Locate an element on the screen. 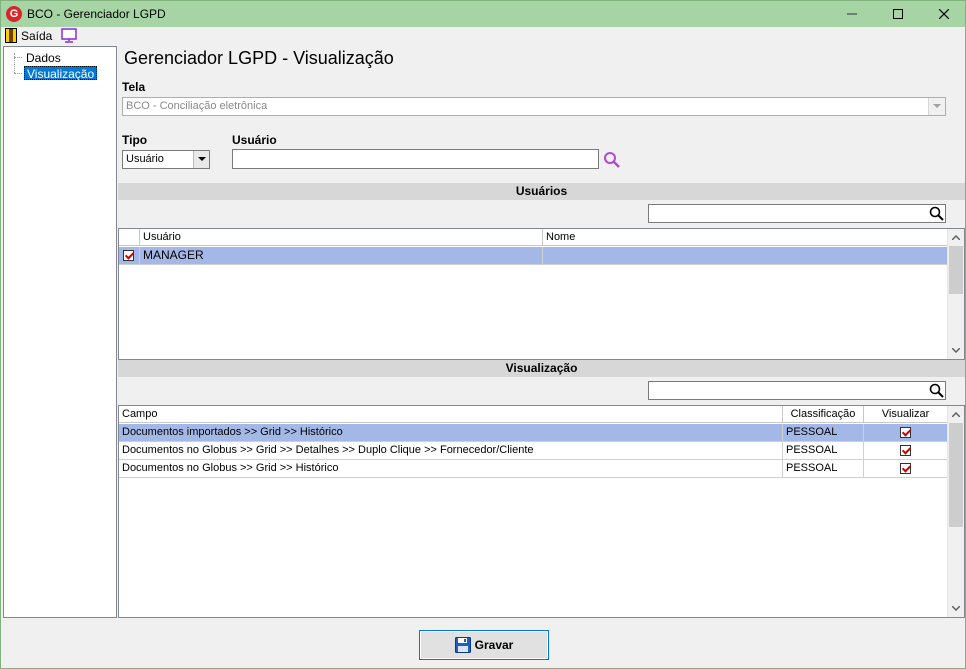  visualizacao-section-header: Visualização is located at coordinates (541, 368).